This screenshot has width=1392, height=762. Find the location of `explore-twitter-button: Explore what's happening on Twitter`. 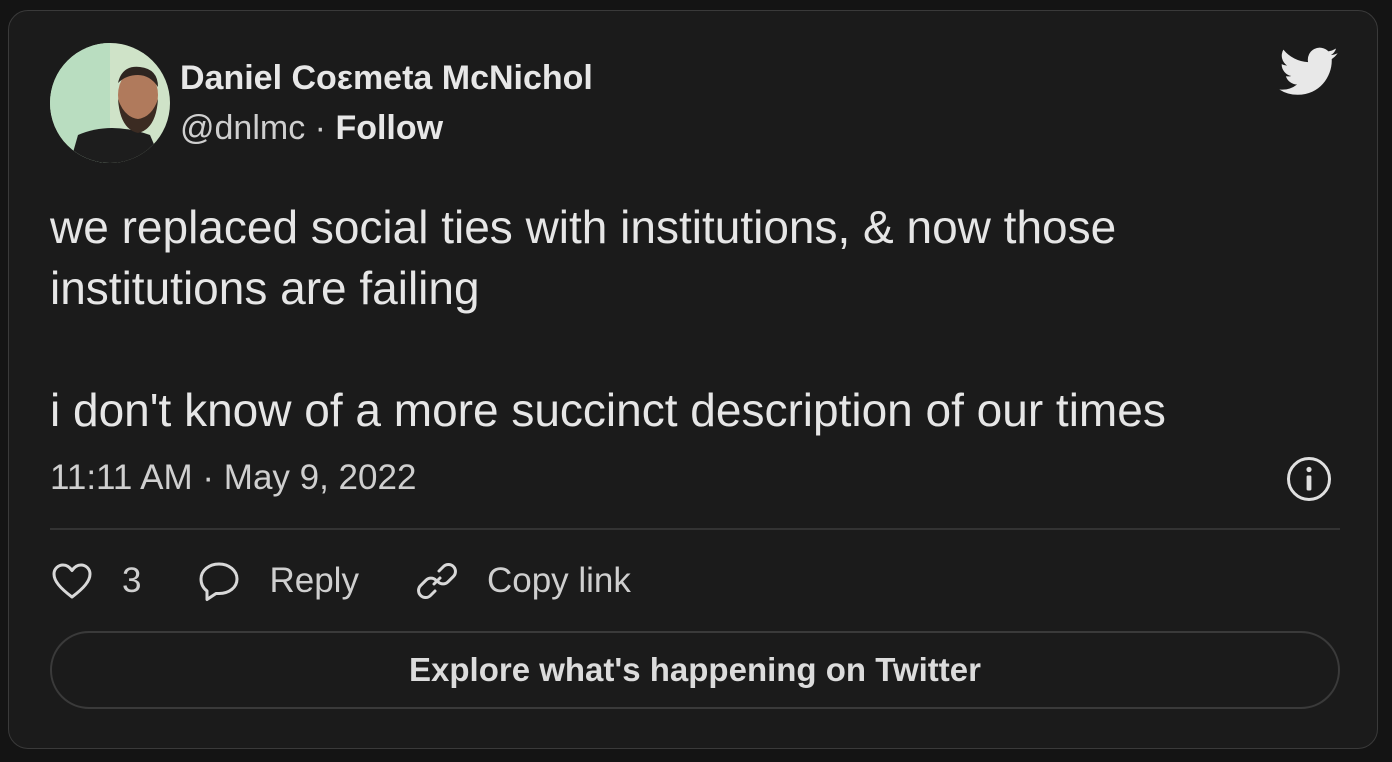

explore-twitter-button: Explore what's happening on Twitter is located at coordinates (695, 670).